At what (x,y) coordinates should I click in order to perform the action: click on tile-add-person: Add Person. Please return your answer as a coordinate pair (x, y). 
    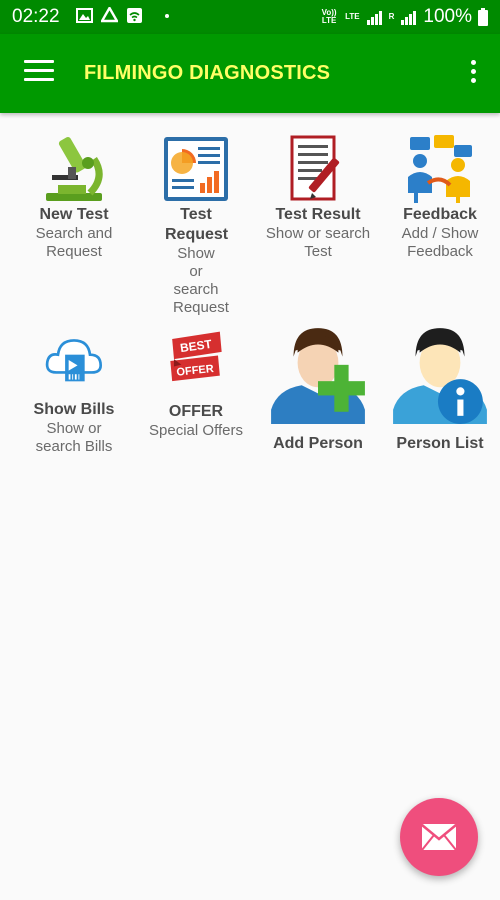
    Looking at the image, I should click on (318, 388).